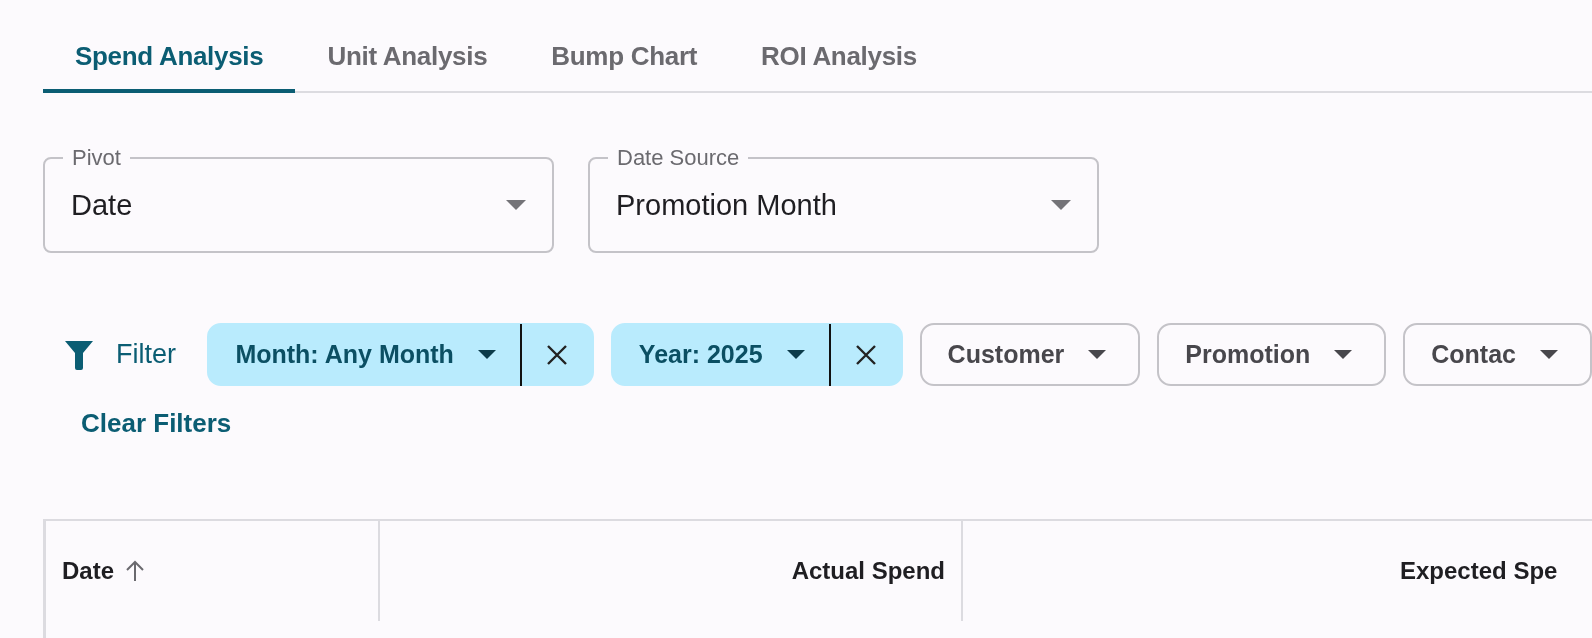 The width and height of the screenshot is (1592, 638). Describe the element at coordinates (1479, 571) in the screenshot. I see `header-label: Expected Spe` at that location.